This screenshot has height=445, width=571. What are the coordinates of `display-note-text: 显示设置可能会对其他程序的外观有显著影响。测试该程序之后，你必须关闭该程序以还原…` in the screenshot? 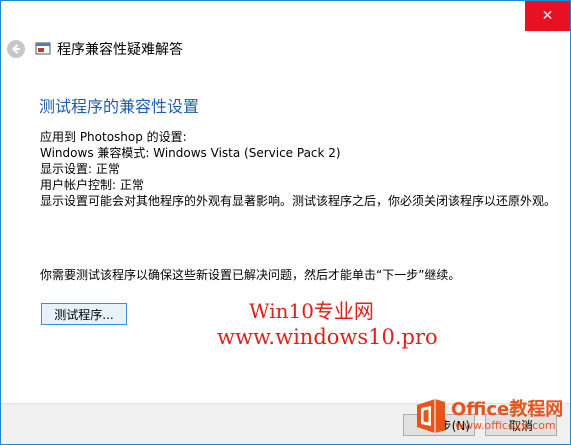 It's located at (298, 201).